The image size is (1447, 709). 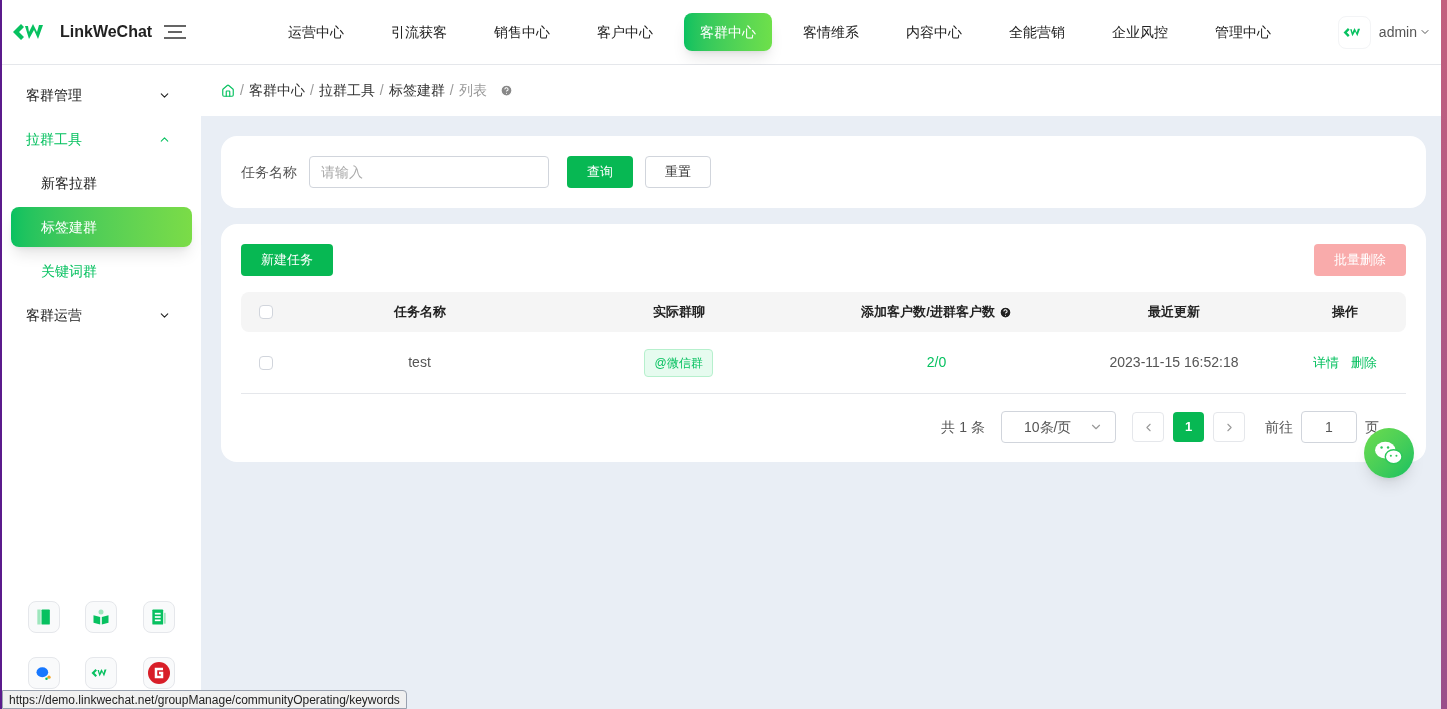 What do you see at coordinates (831, 32) in the screenshot?
I see `nav-tab: 客情维系` at bounding box center [831, 32].